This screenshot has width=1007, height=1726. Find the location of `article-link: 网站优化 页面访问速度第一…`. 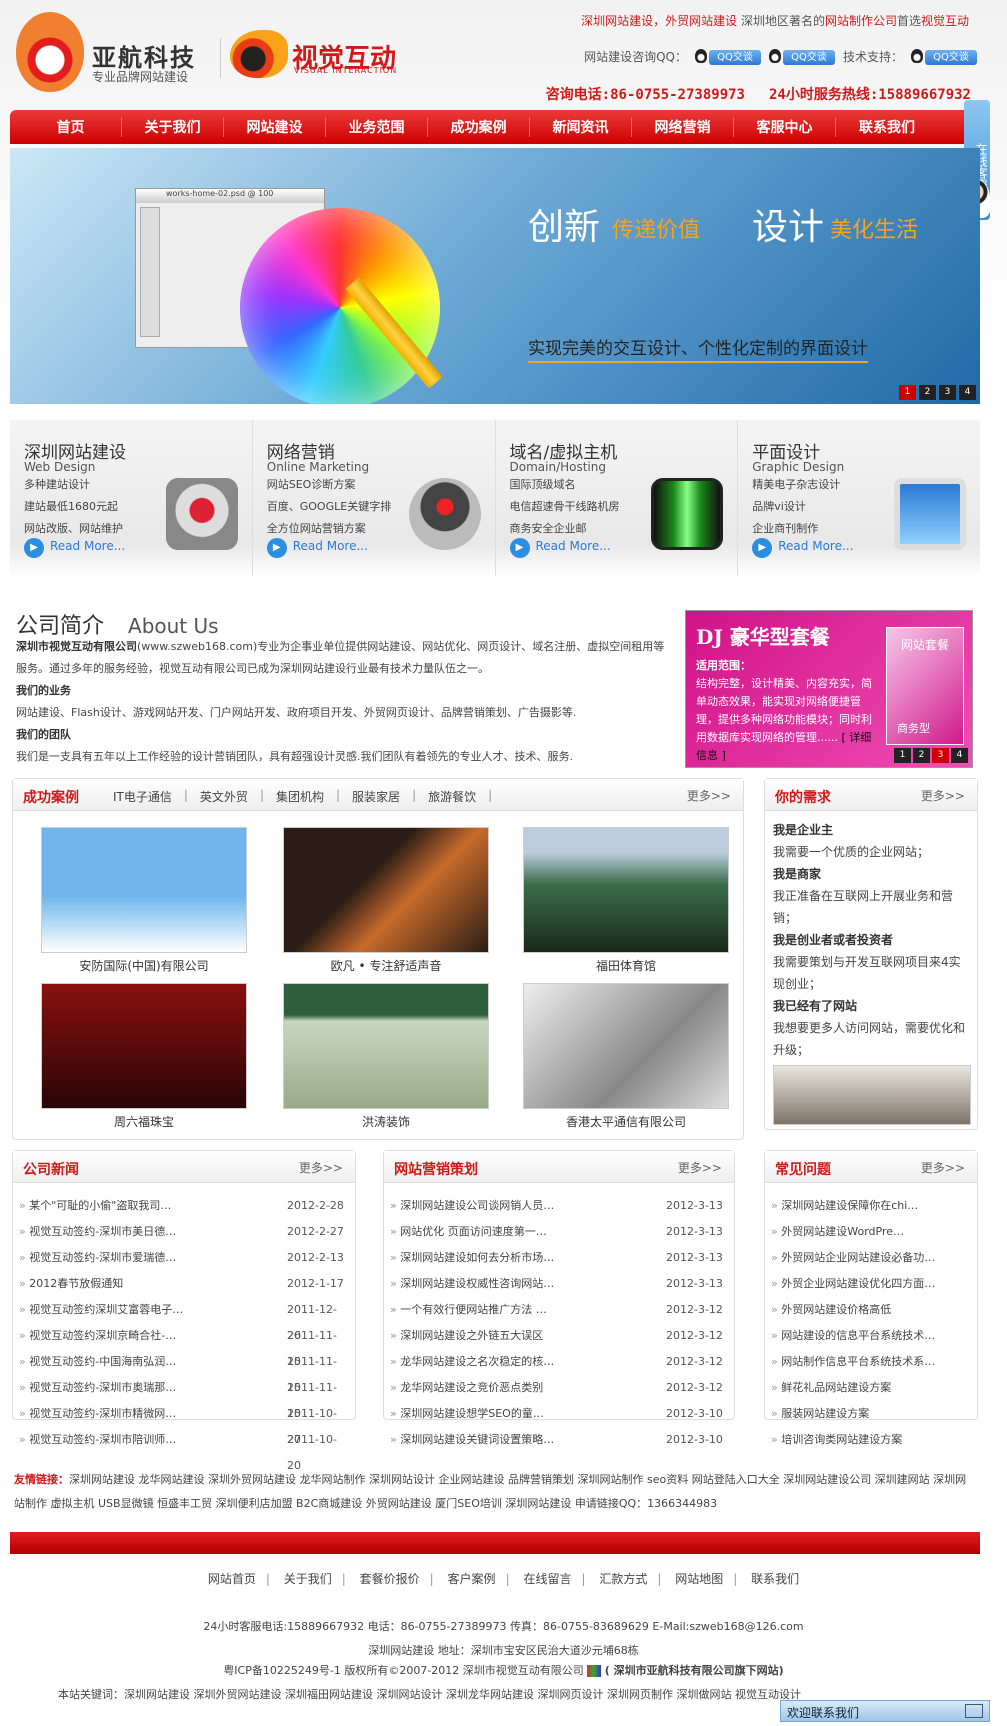

article-link: 网站优化 页面访问速度第一… is located at coordinates (468, 1232).